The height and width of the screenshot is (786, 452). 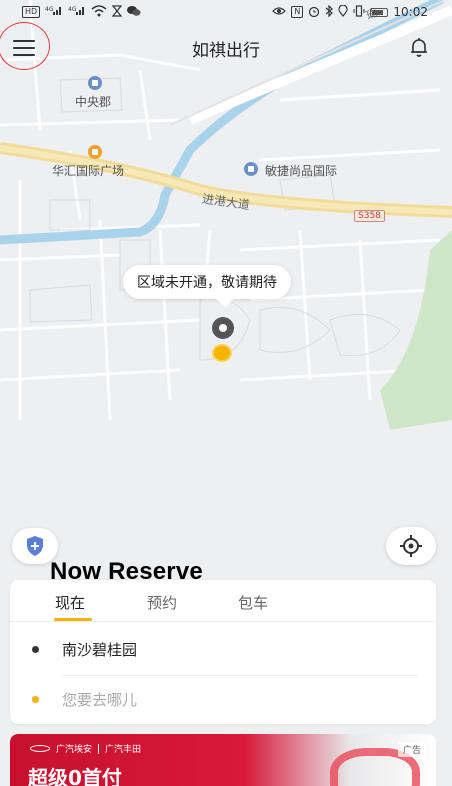 What do you see at coordinates (279, 12) in the screenshot?
I see `eye-icon` at bounding box center [279, 12].